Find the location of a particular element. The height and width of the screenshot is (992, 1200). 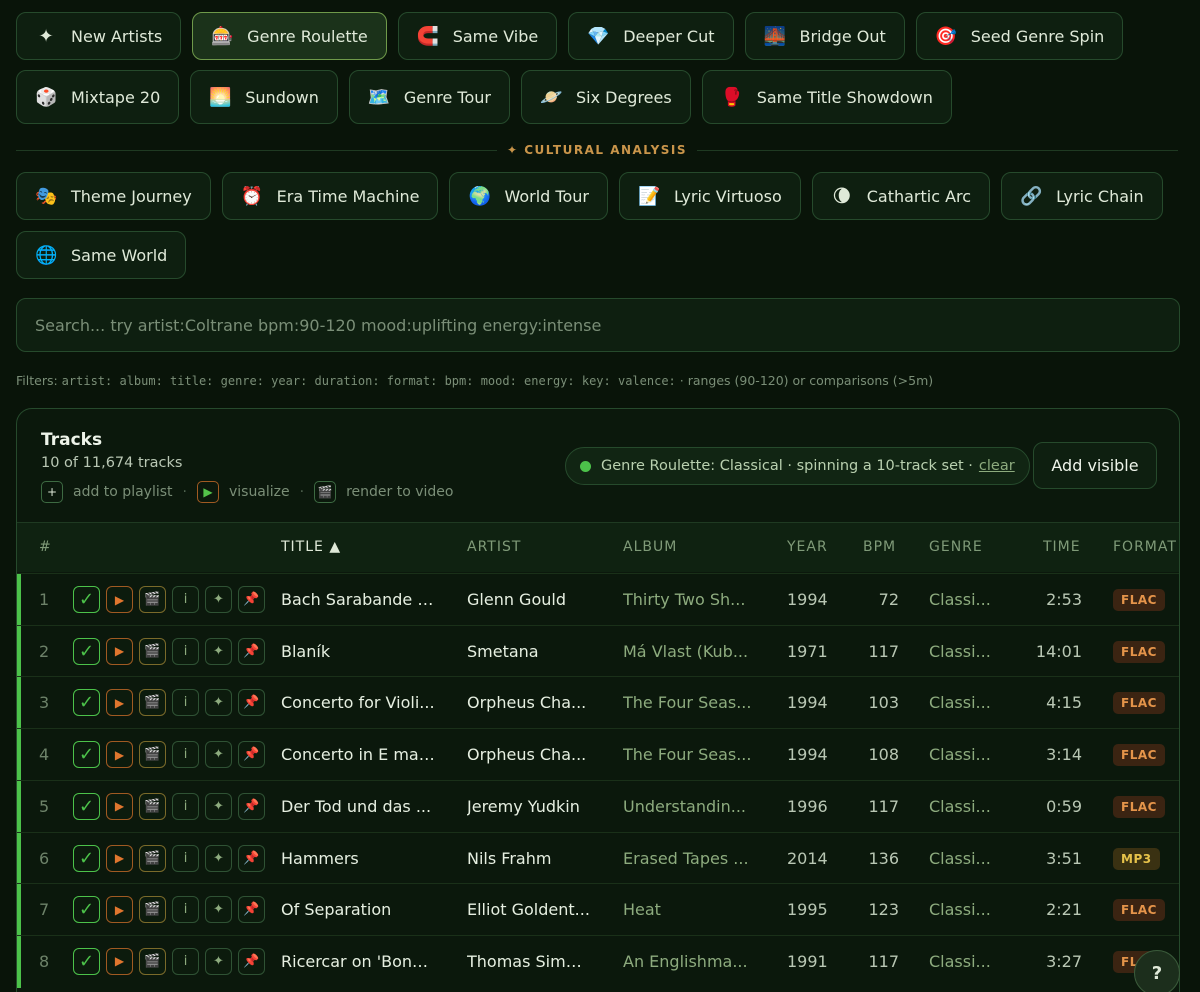

format-badge: FLAC is located at coordinates (1139, 806).